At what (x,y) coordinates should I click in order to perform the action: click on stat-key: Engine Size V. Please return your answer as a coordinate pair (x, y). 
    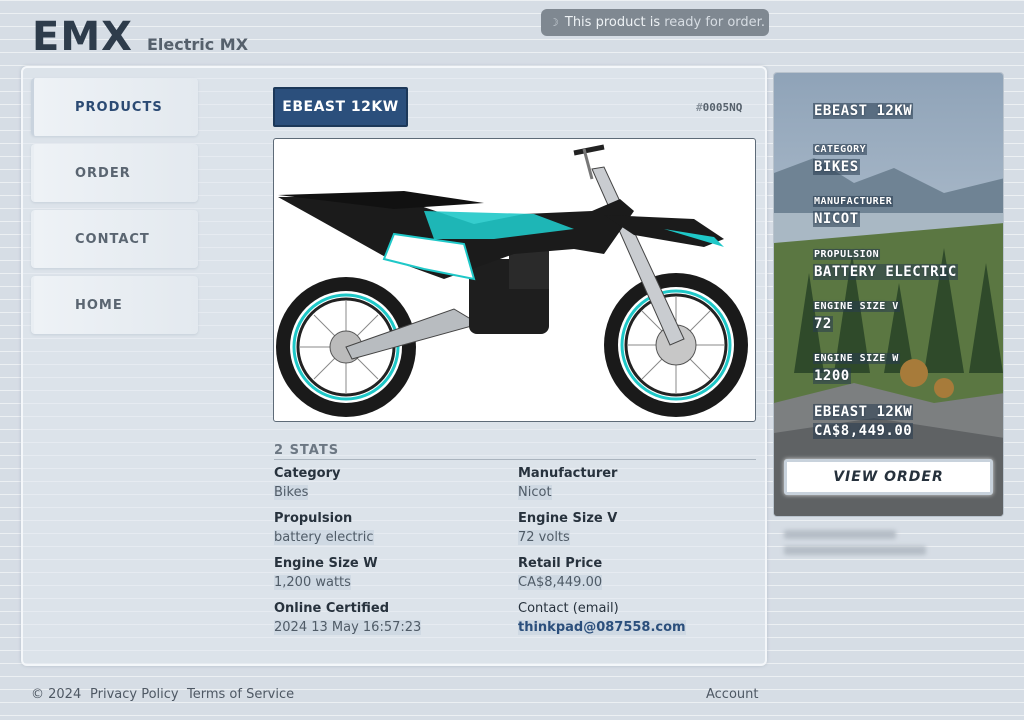
    Looking at the image, I should click on (568, 518).